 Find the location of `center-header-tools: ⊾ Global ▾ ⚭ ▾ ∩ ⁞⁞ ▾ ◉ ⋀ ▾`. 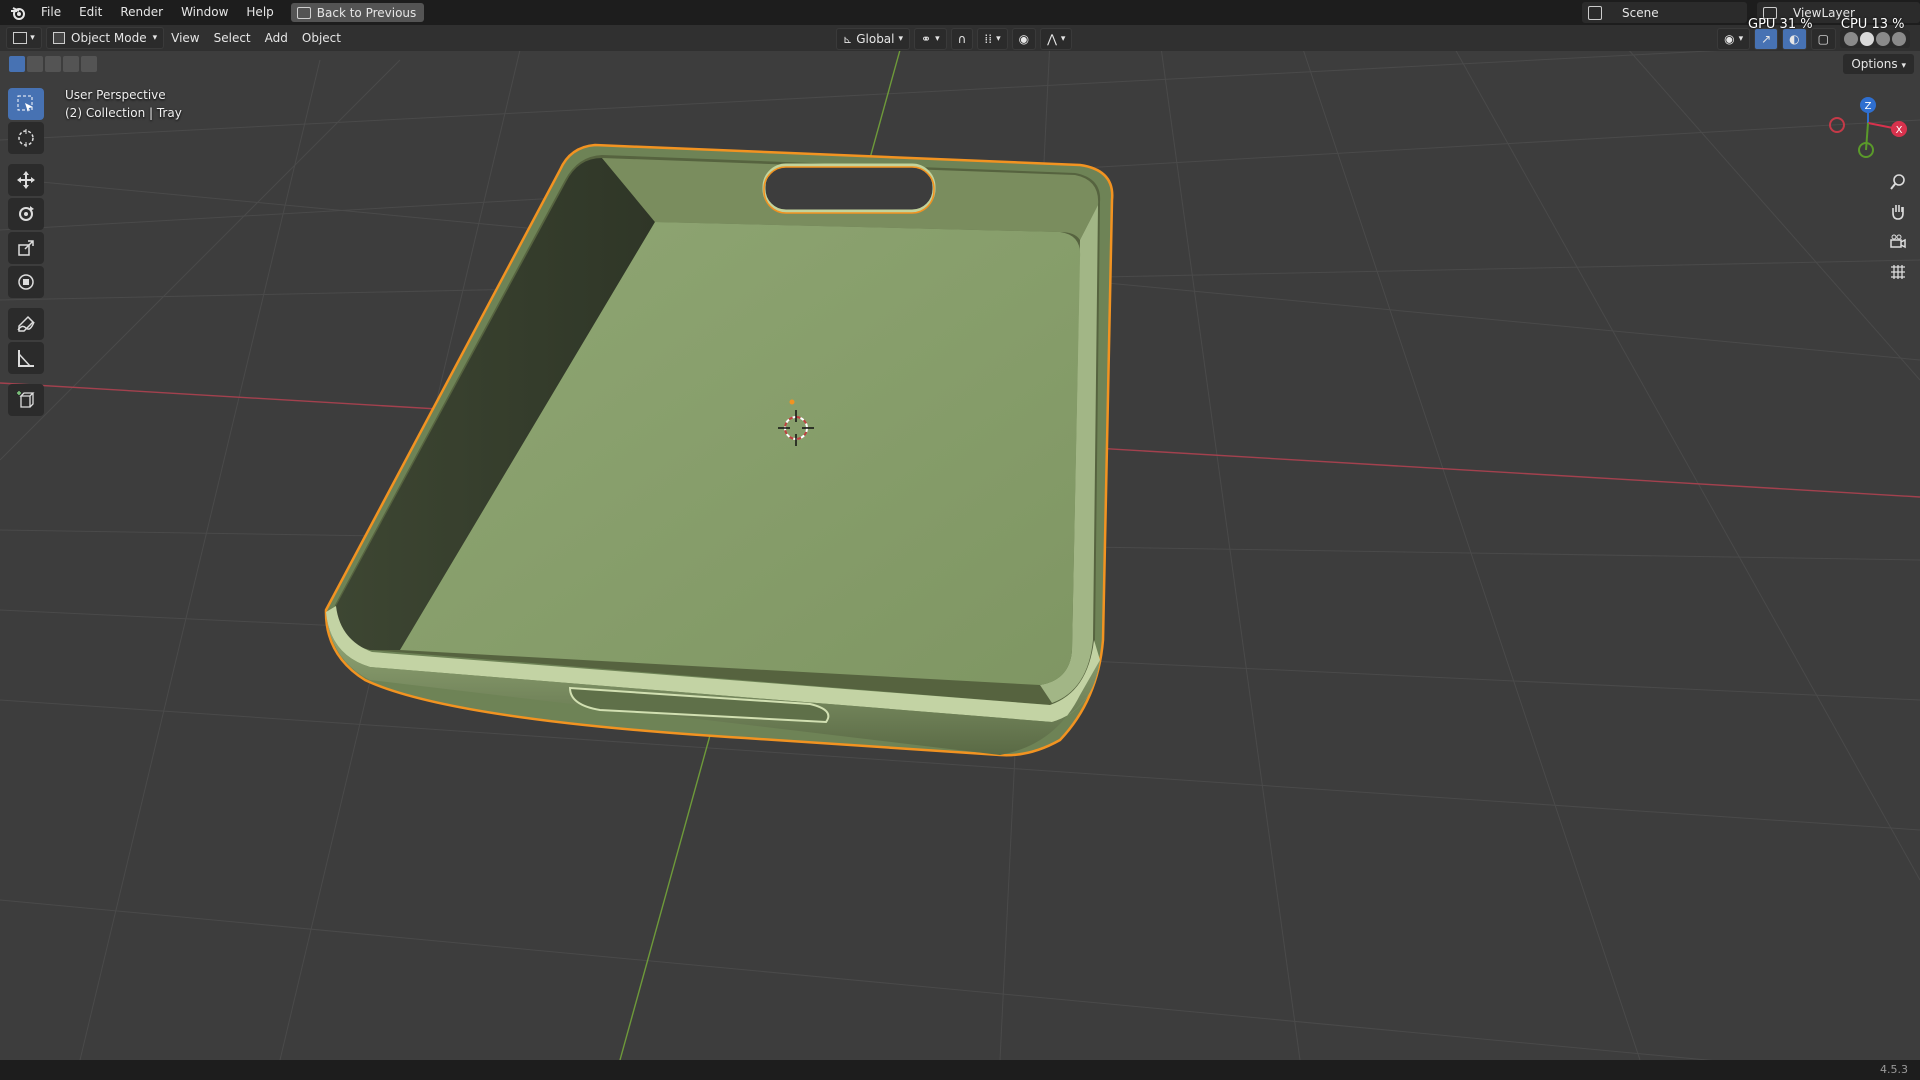

center-header-tools: ⊾ Global ▾ ⚭ ▾ ∩ ⁞⁞ ▾ ◉ ⋀ ▾ is located at coordinates (954, 39).